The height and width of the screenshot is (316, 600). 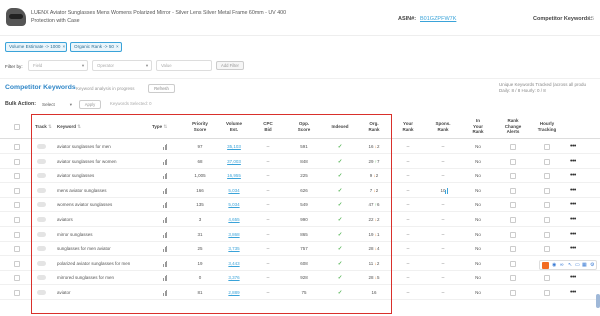 I want to click on filter-operator-select: Operator ▾, so click(x=122, y=65).